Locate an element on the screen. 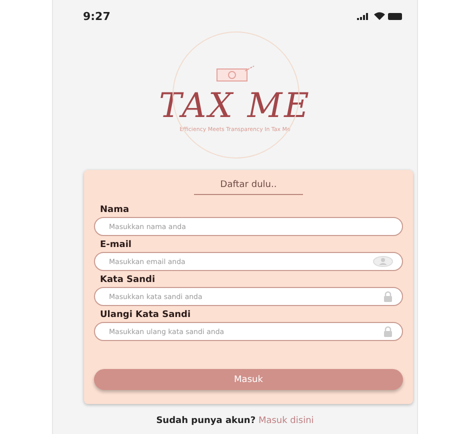 The width and height of the screenshot is (467, 434). submit-button: Masuk is located at coordinates (248, 379).